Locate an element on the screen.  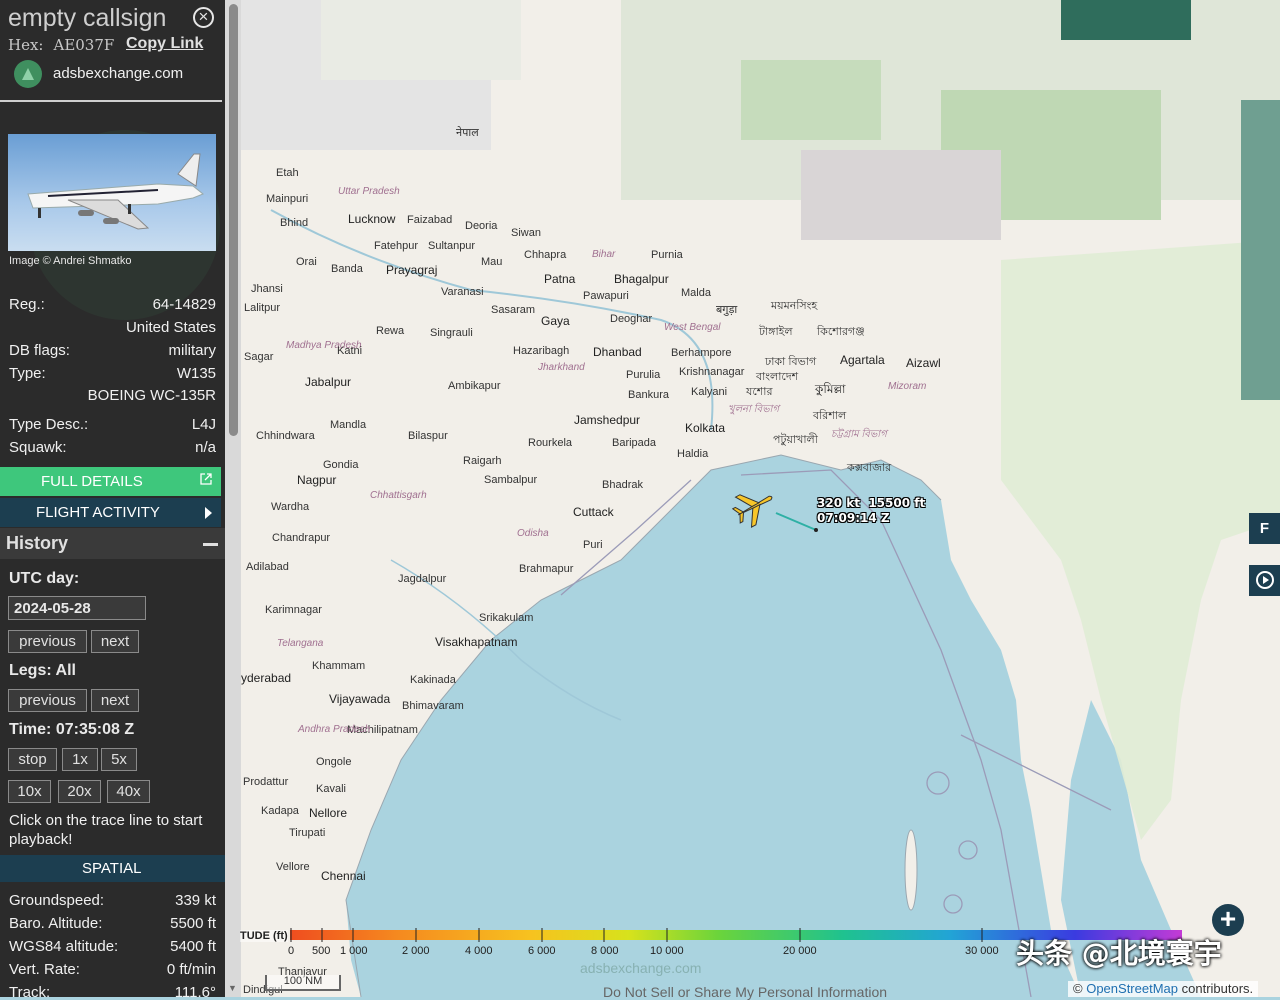
time-label: Time: 07:35:08 Z is located at coordinates (72, 729).